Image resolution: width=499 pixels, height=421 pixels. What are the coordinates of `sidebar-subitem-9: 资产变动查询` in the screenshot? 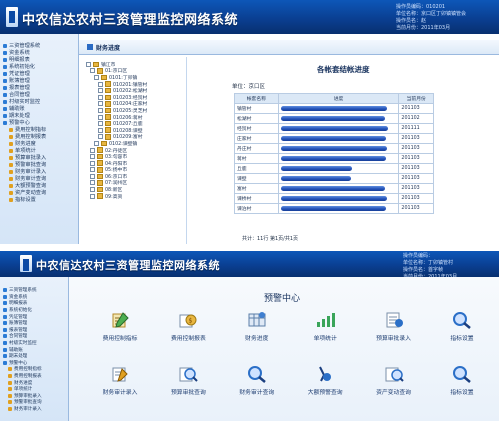 It's located at (40, 192).